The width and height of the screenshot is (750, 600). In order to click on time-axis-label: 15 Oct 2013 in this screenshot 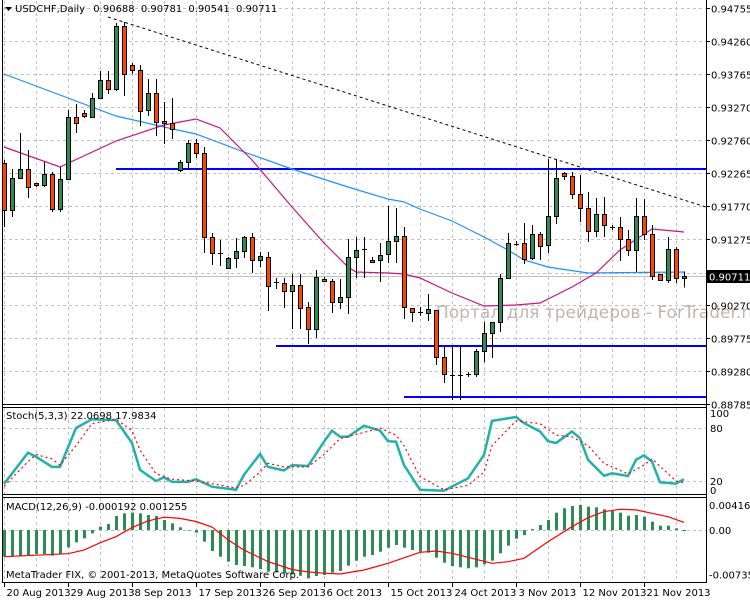, I will do `click(422, 593)`.